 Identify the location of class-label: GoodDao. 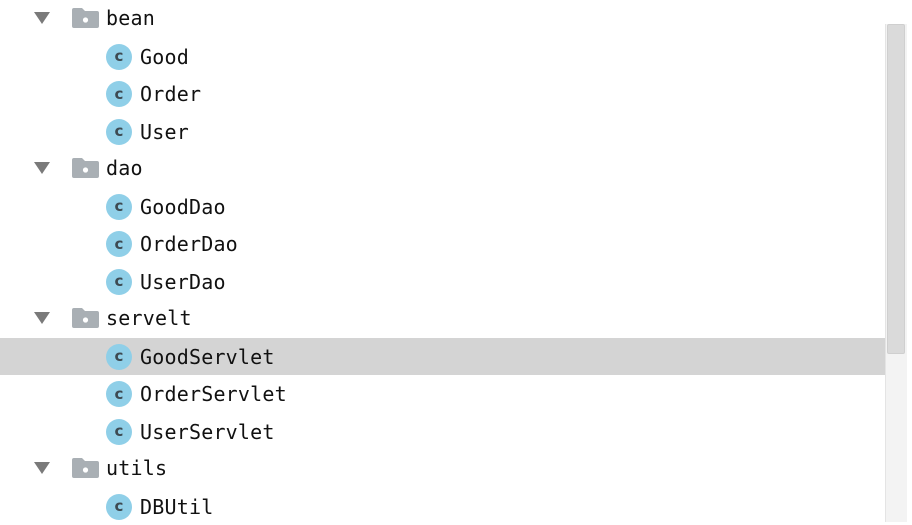
(183, 207).